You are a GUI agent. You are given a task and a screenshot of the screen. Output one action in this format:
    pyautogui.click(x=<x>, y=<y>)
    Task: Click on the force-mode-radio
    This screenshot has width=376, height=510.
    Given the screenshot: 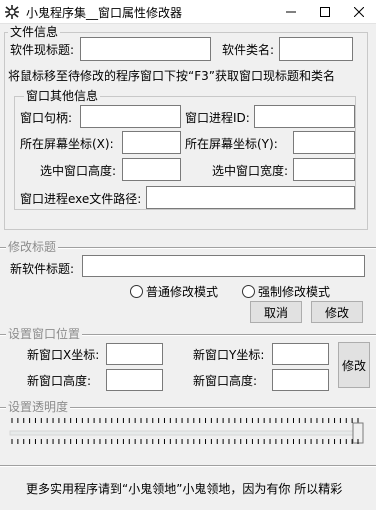 What is the action you would take?
    pyautogui.click(x=248, y=291)
    